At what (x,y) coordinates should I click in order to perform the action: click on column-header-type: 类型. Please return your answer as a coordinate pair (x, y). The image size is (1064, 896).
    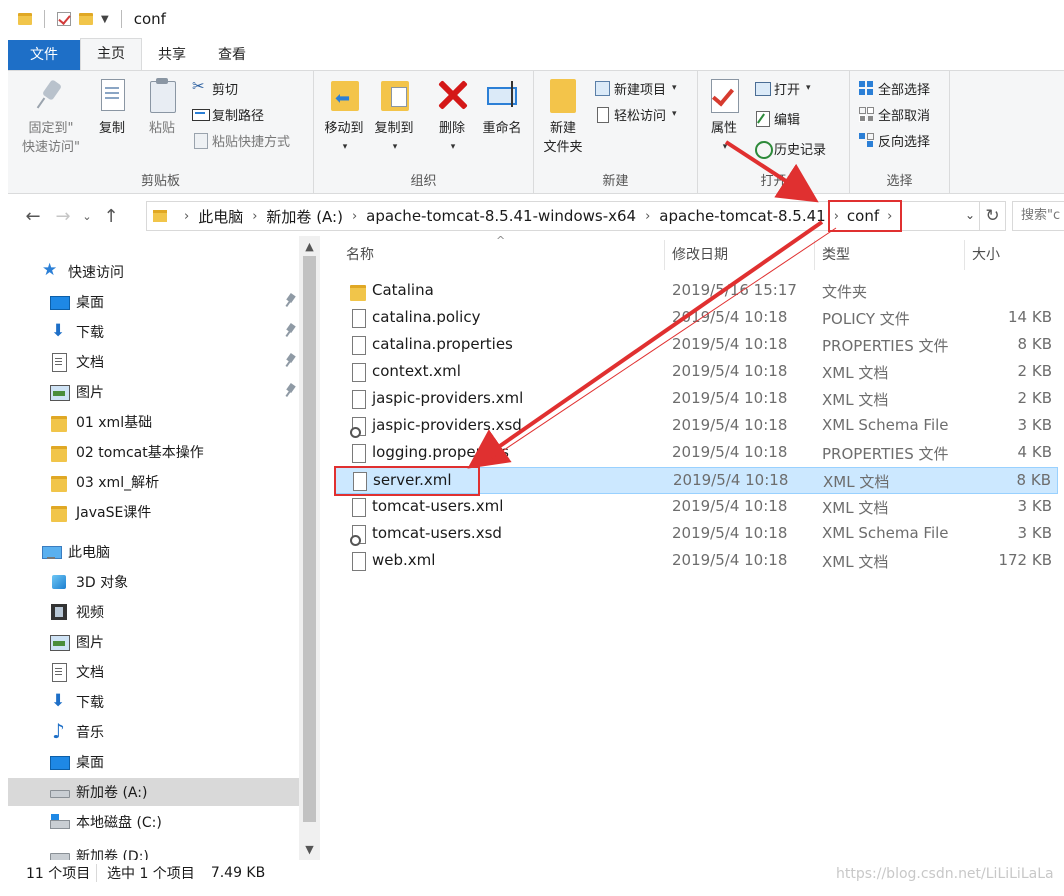
    Looking at the image, I should click on (836, 254).